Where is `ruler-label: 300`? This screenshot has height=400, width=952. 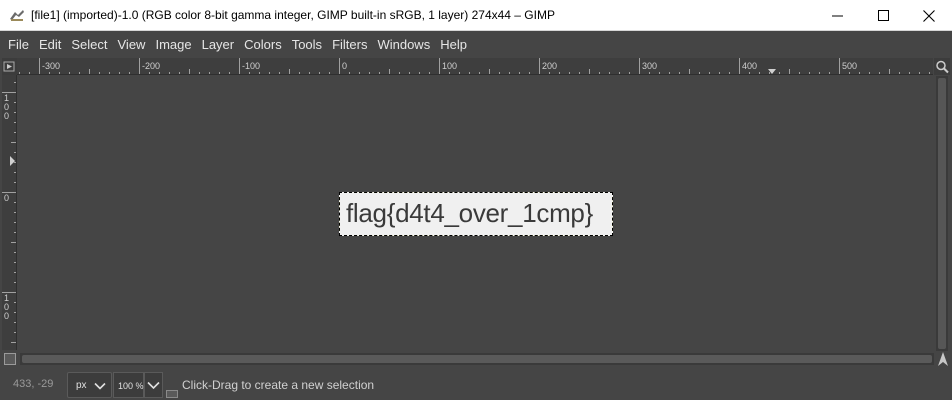 ruler-label: 300 is located at coordinates (649, 66).